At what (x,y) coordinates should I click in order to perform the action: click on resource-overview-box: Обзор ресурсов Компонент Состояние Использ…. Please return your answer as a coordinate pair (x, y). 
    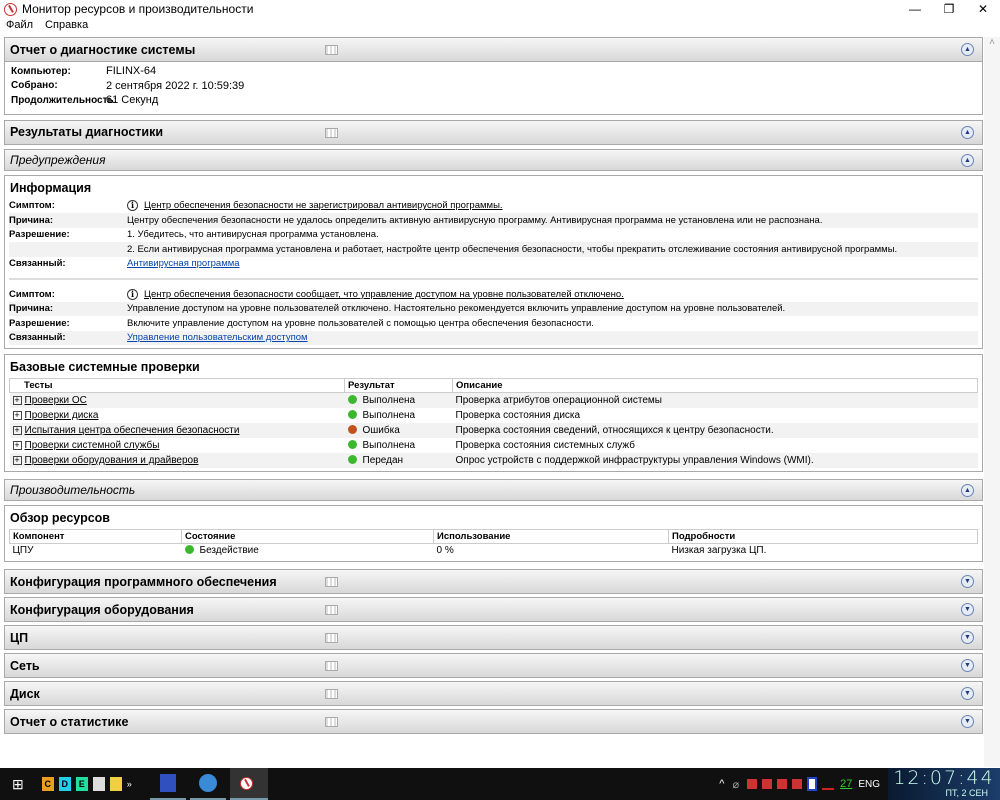
    Looking at the image, I should click on (493, 533).